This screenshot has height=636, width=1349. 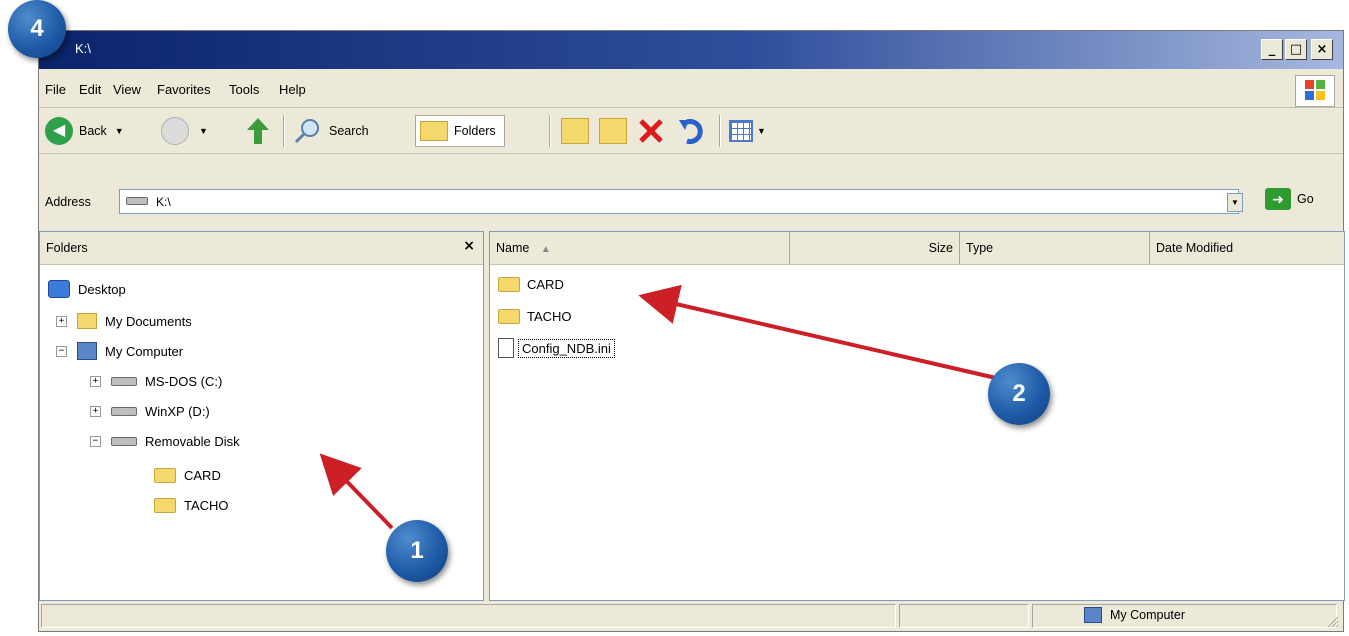 What do you see at coordinates (37, 29) in the screenshot?
I see `step-4-badge: 4` at bounding box center [37, 29].